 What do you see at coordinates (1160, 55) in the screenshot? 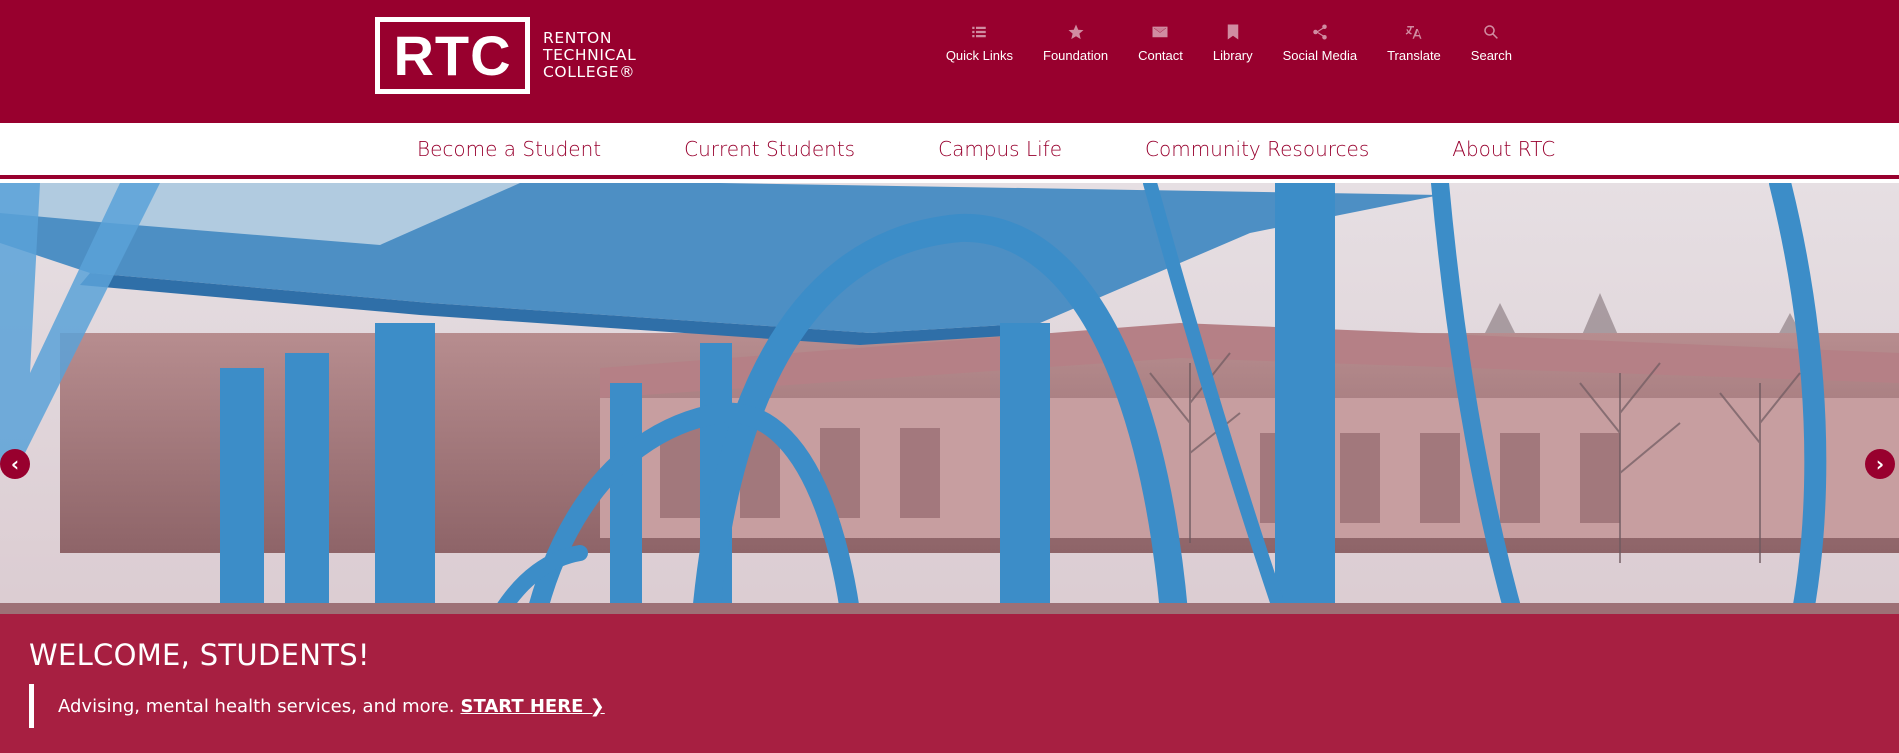
I see `contact-label: Contact` at bounding box center [1160, 55].